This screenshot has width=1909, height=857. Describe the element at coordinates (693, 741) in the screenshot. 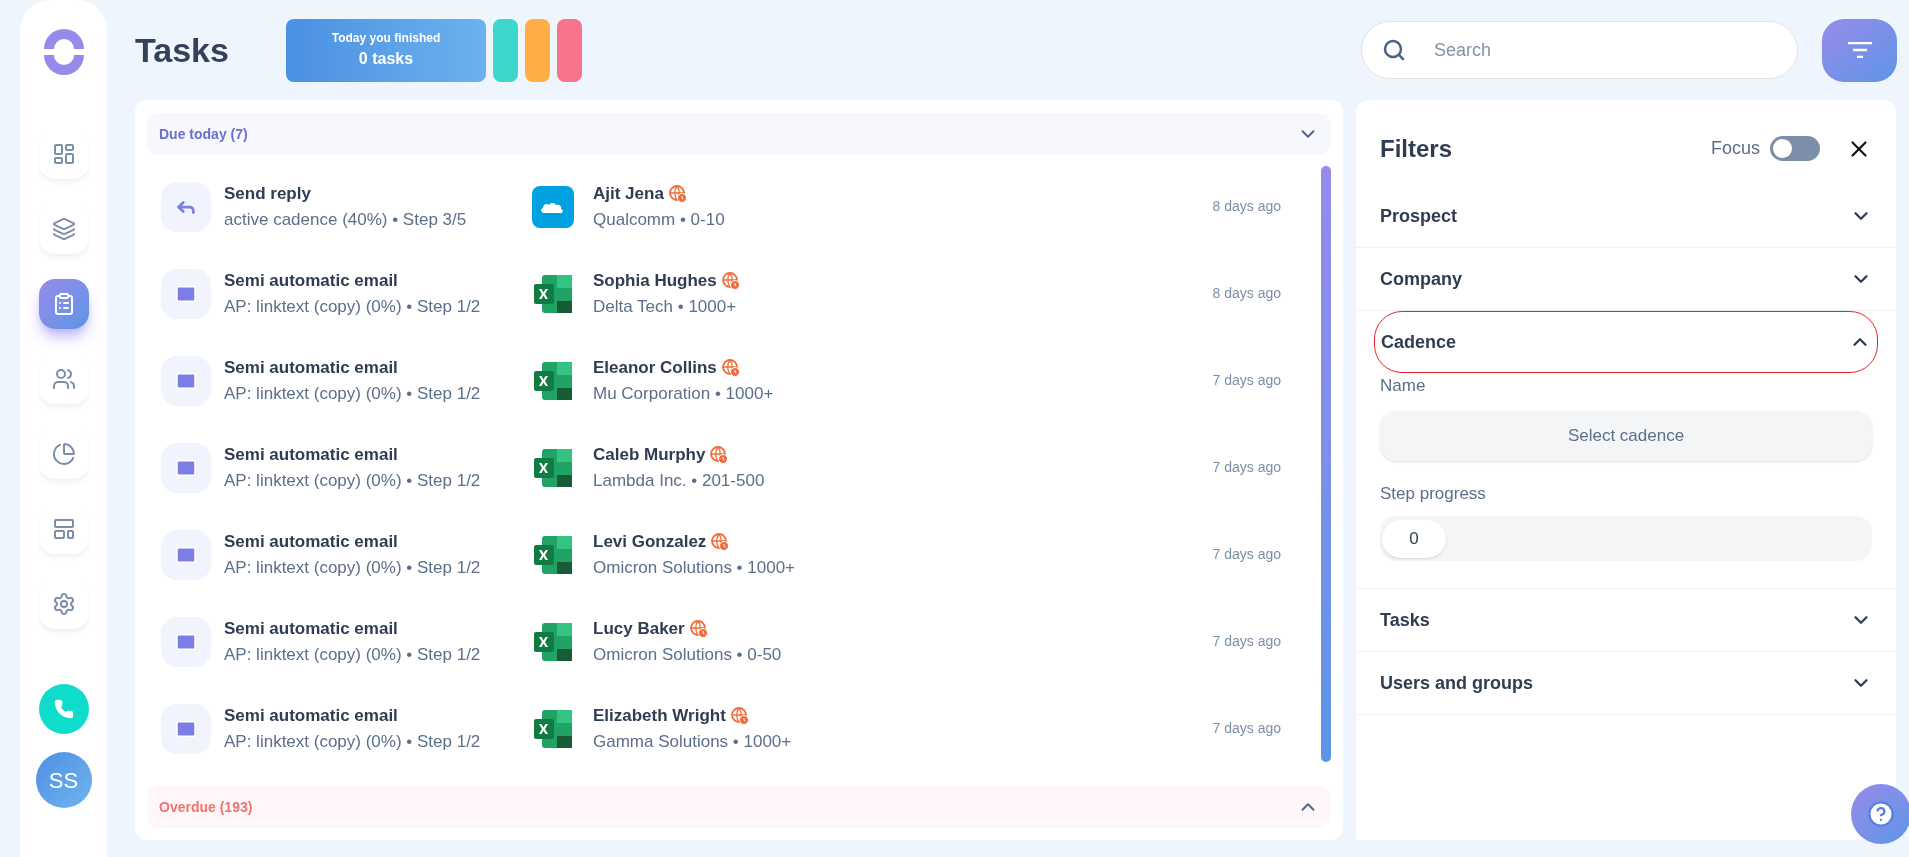

I see `company-info: Gamma Solutions • 1000+` at that location.